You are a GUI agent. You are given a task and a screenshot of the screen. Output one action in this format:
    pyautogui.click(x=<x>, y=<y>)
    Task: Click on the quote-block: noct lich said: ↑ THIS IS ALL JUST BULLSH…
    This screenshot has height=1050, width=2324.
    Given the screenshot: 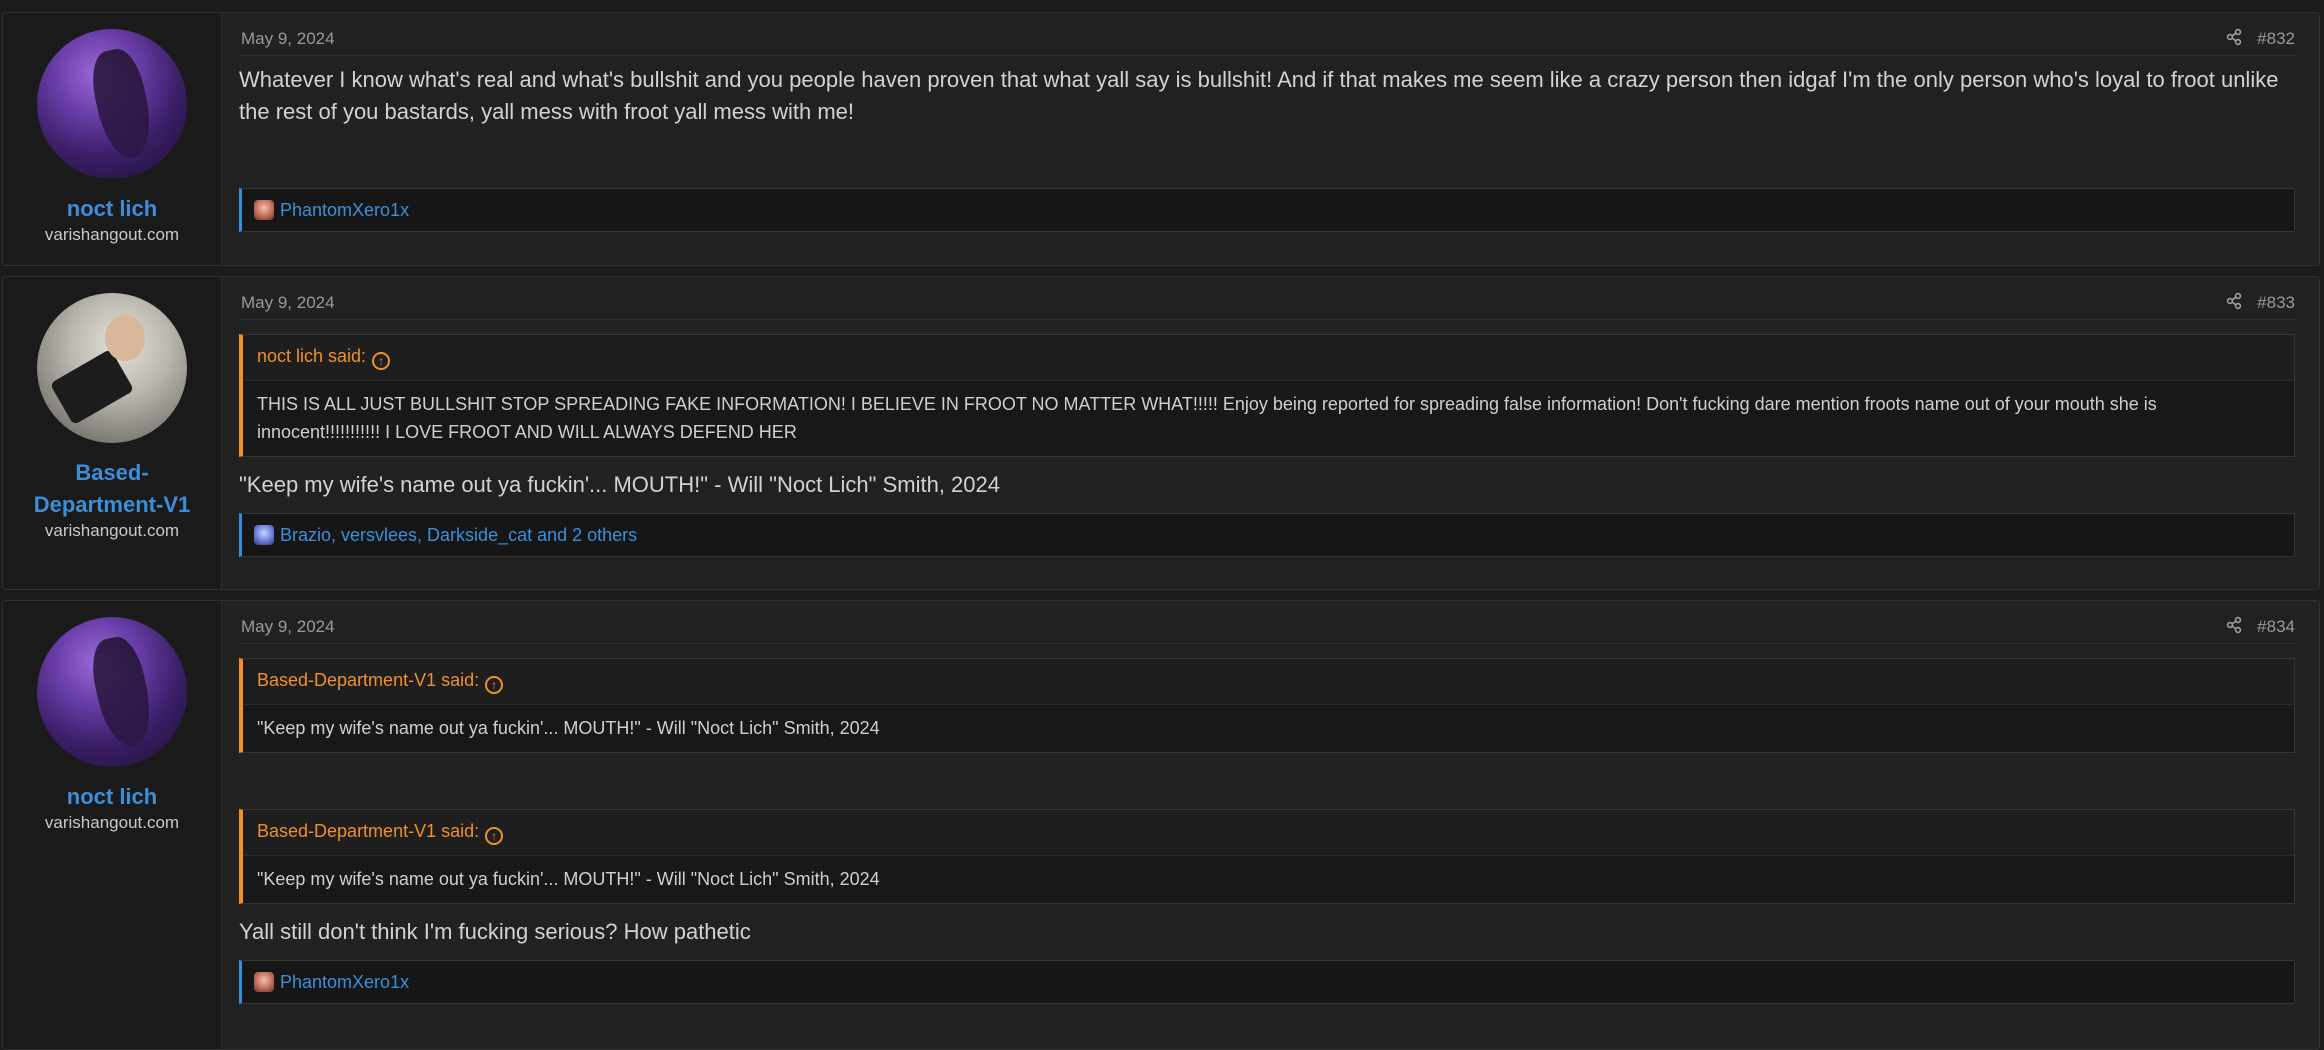 What is the action you would take?
    pyautogui.click(x=1267, y=395)
    